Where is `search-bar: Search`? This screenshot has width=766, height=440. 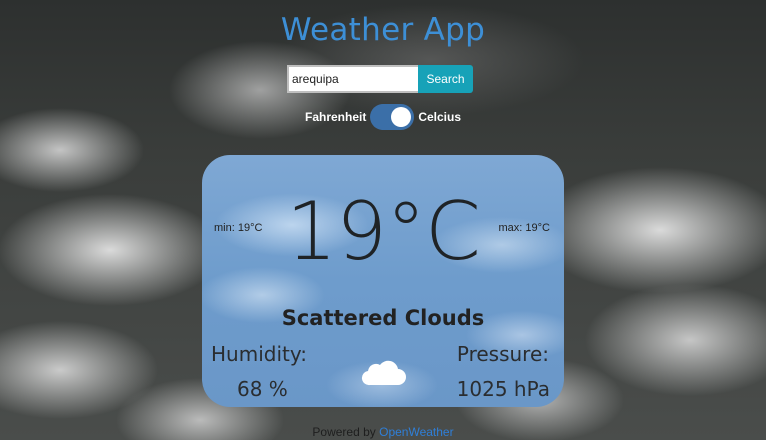 search-bar: Search is located at coordinates (380, 79).